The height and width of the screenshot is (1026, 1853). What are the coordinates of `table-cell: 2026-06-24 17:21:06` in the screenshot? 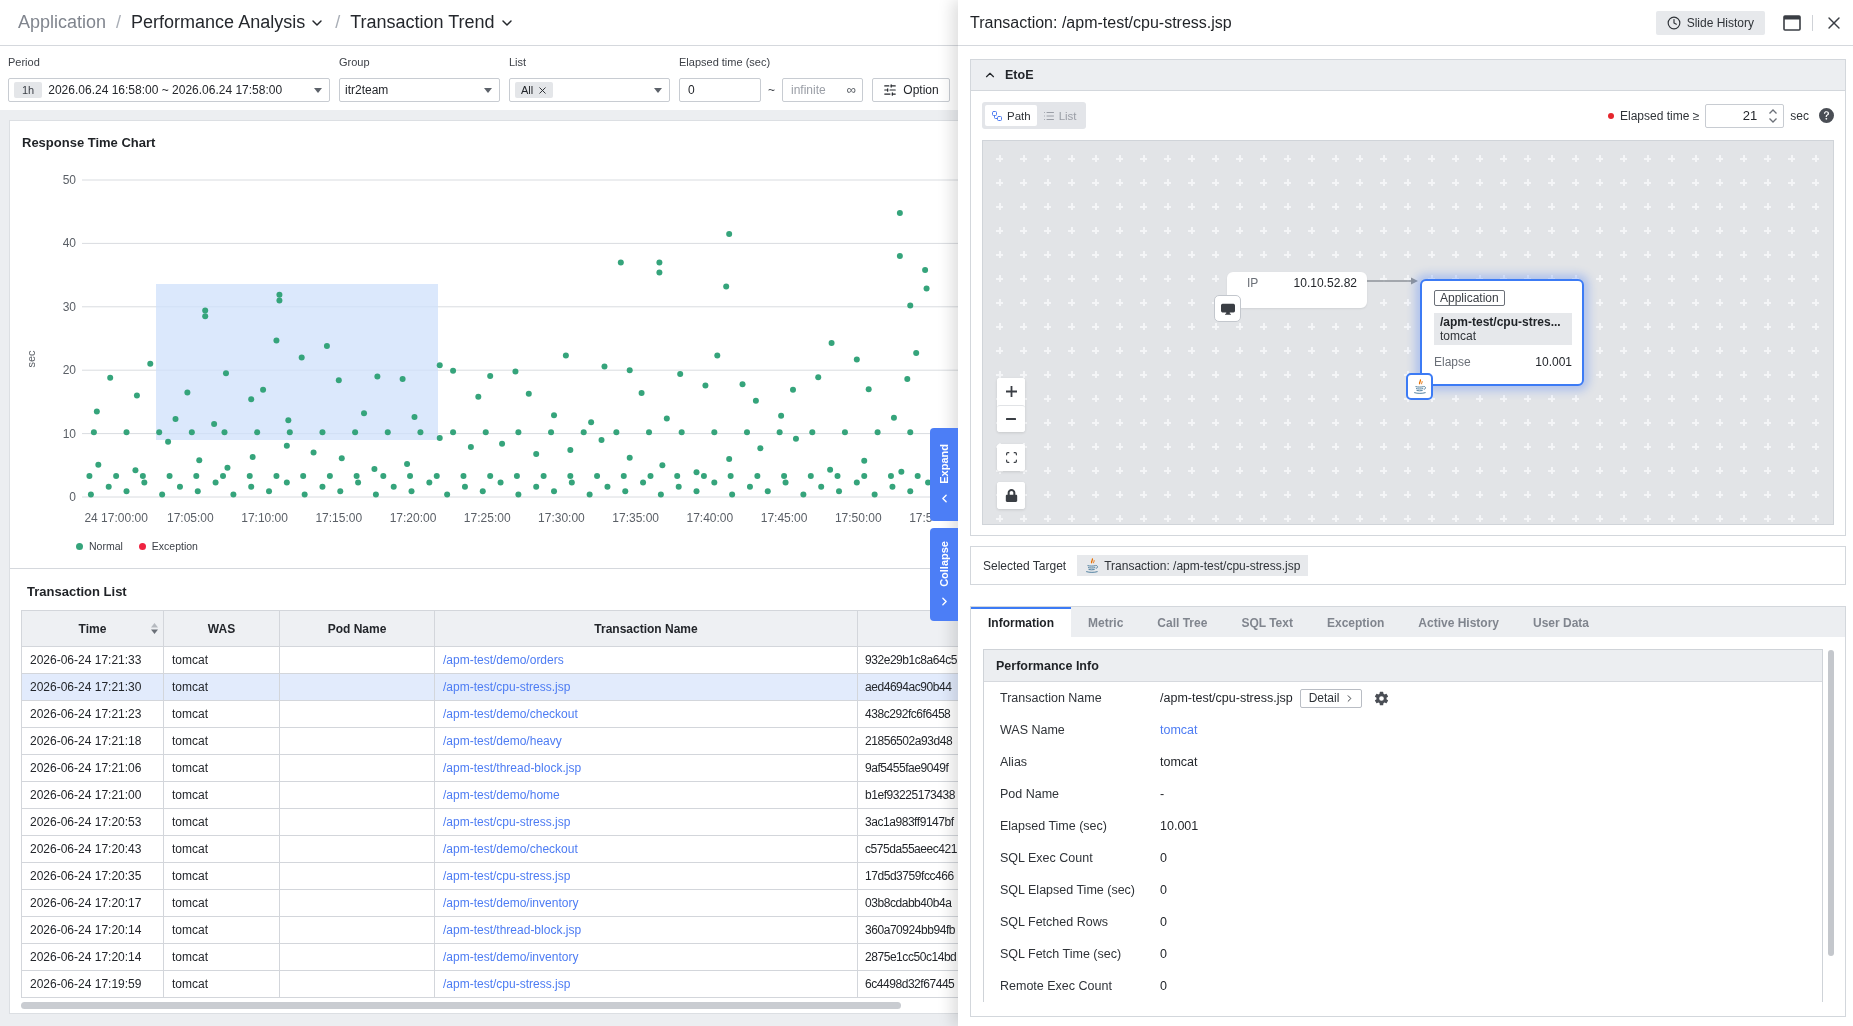 It's located at (92, 768).